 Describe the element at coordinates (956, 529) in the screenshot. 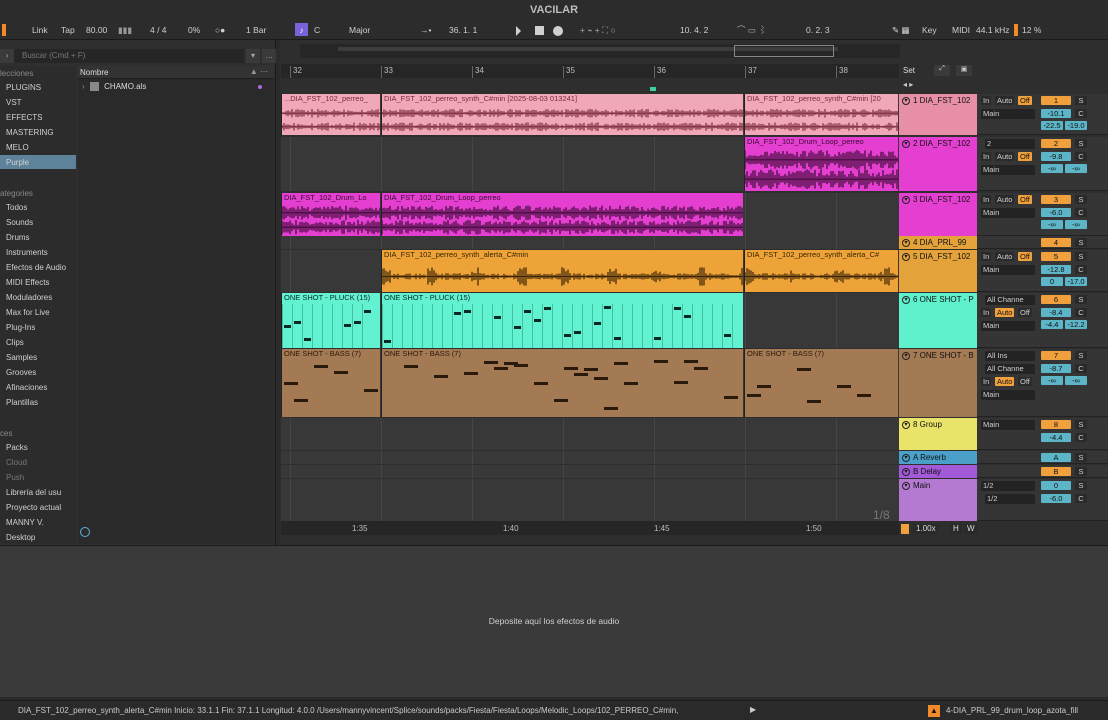

I see `h-button: H` at that location.